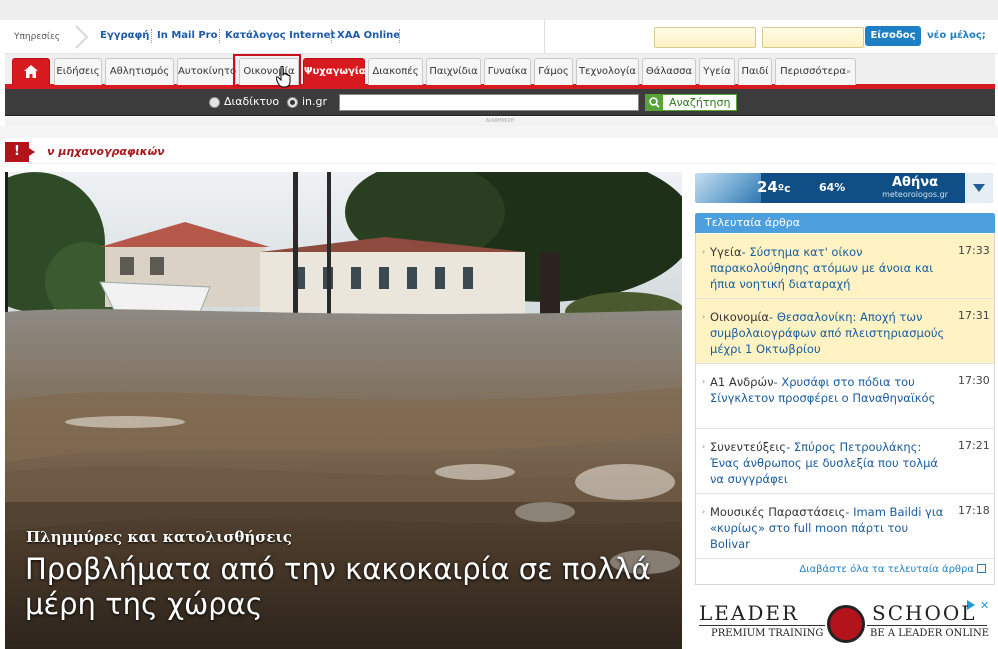 The width and height of the screenshot is (998, 649). I want to click on alert-icon: !, so click(20, 152).